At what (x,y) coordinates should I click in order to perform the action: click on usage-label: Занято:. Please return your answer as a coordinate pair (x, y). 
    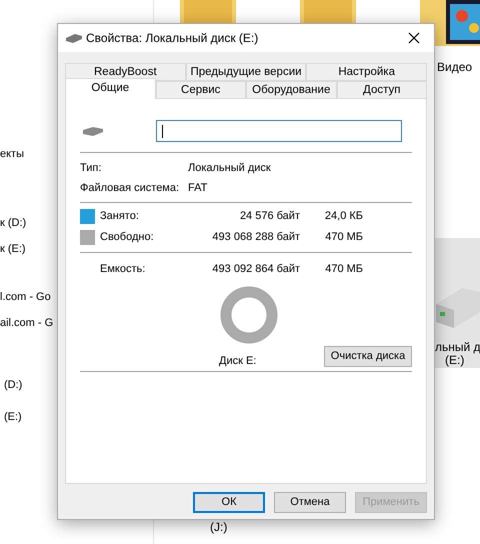
    Looking at the image, I should click on (120, 216).